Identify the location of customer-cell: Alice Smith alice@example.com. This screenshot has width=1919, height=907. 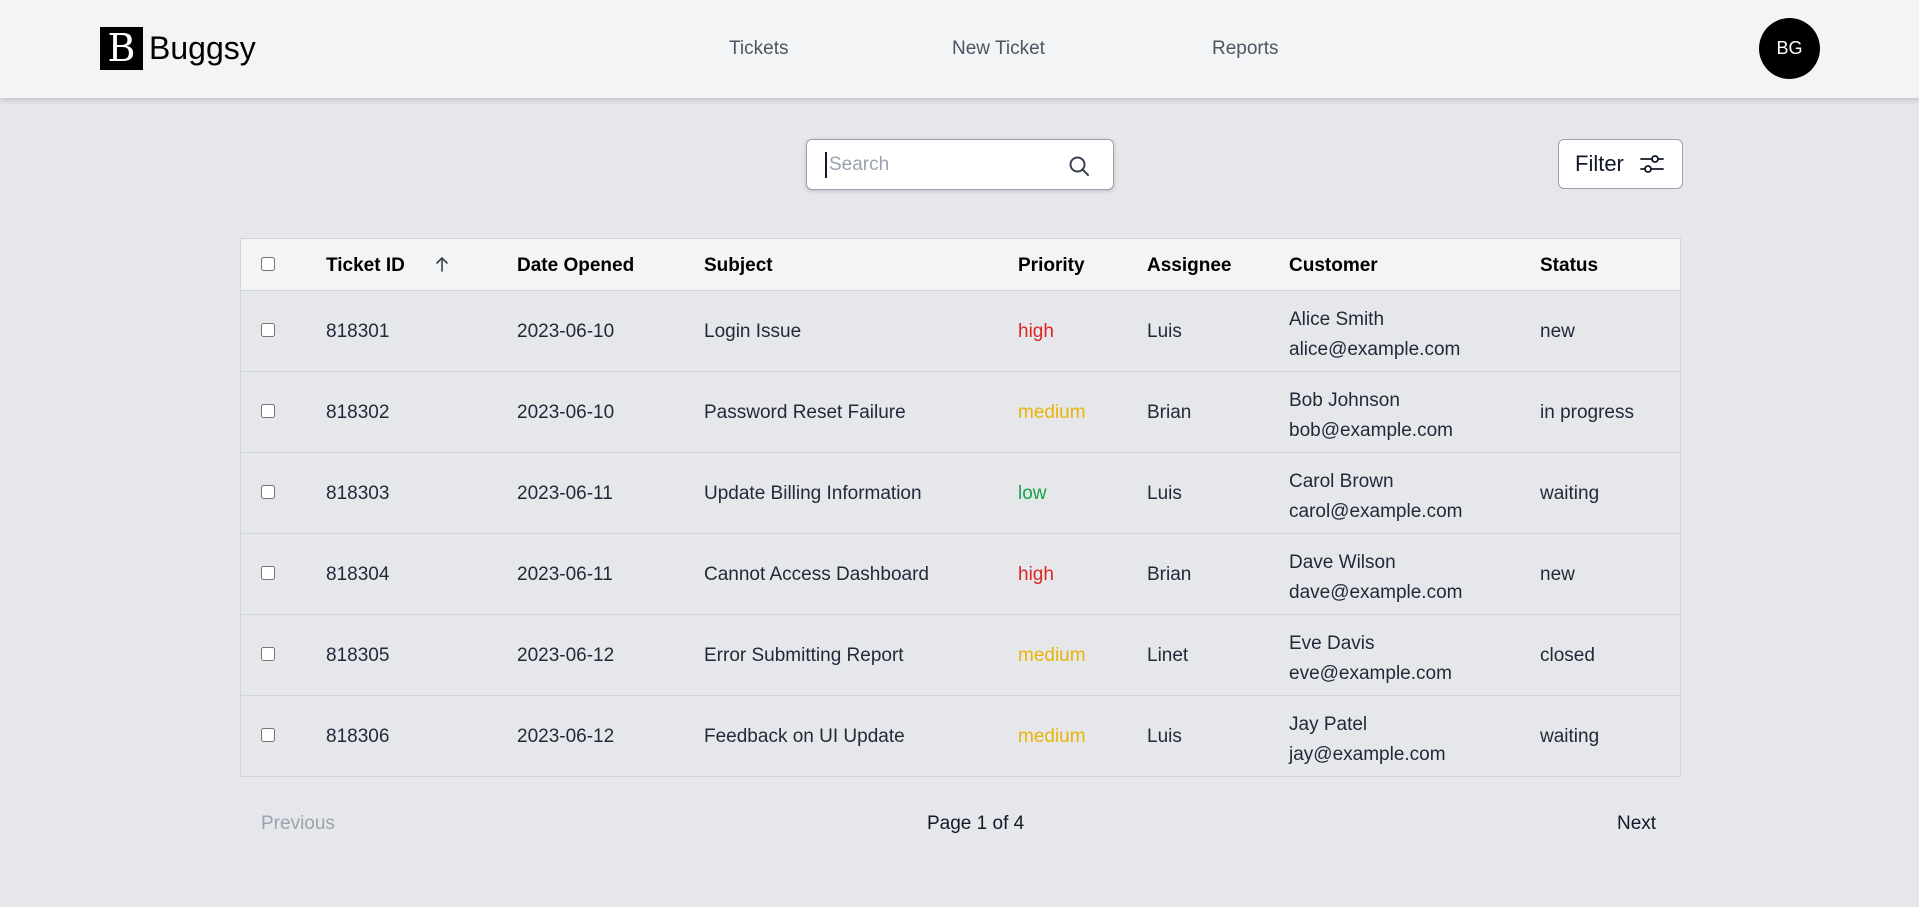
(1374, 335).